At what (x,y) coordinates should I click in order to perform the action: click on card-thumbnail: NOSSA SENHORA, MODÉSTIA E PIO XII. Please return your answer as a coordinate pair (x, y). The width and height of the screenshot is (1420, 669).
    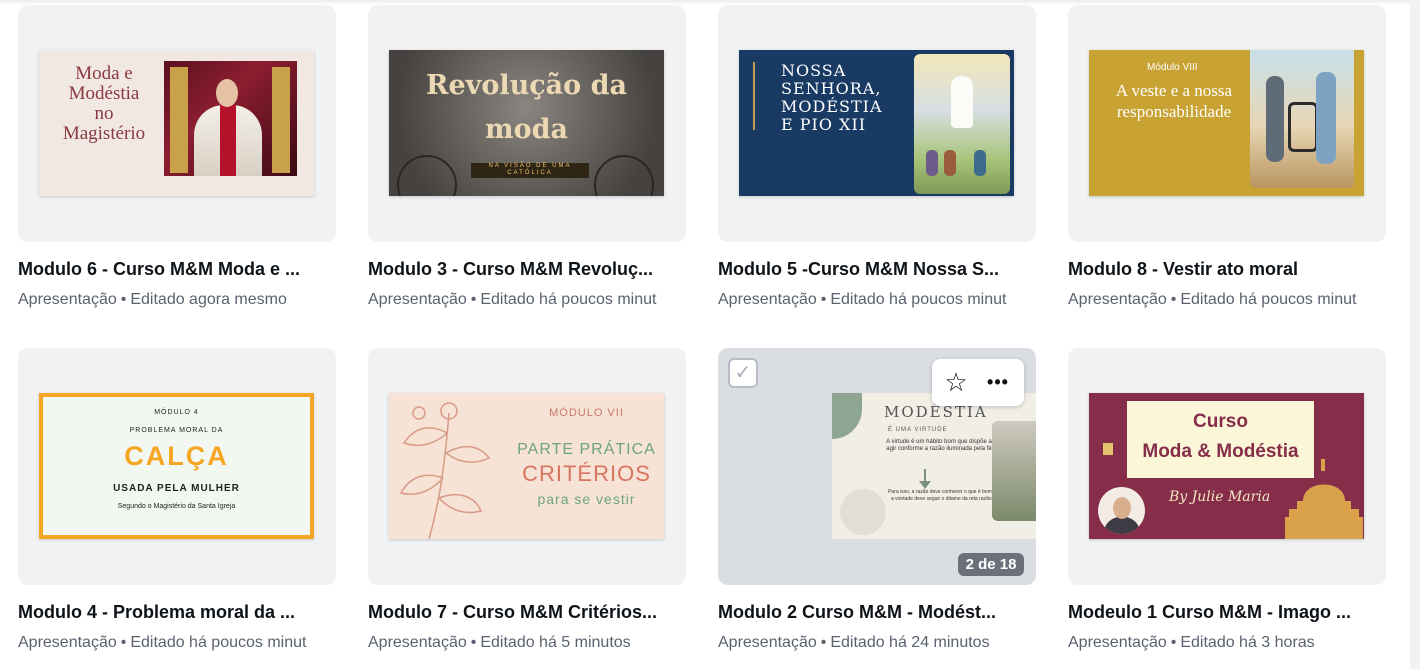
    Looking at the image, I should click on (877, 123).